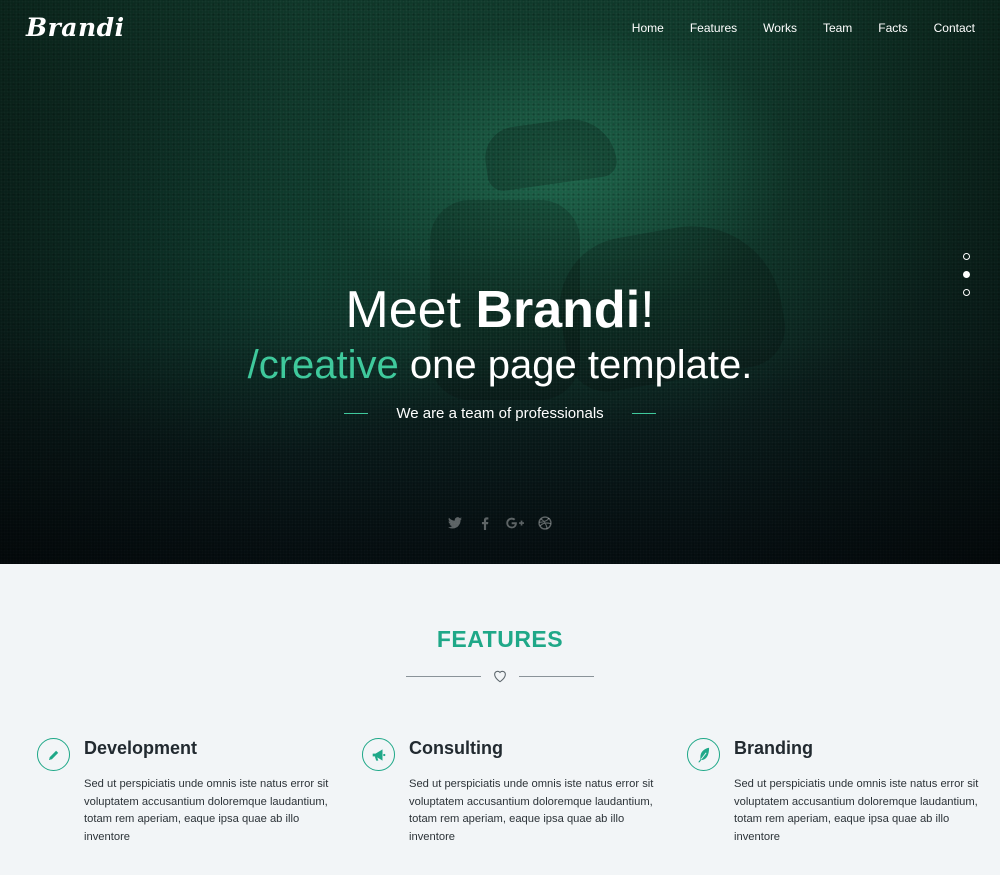 This screenshot has width=1000, height=875. What do you see at coordinates (556, 676) in the screenshot?
I see `divider-line-right` at bounding box center [556, 676].